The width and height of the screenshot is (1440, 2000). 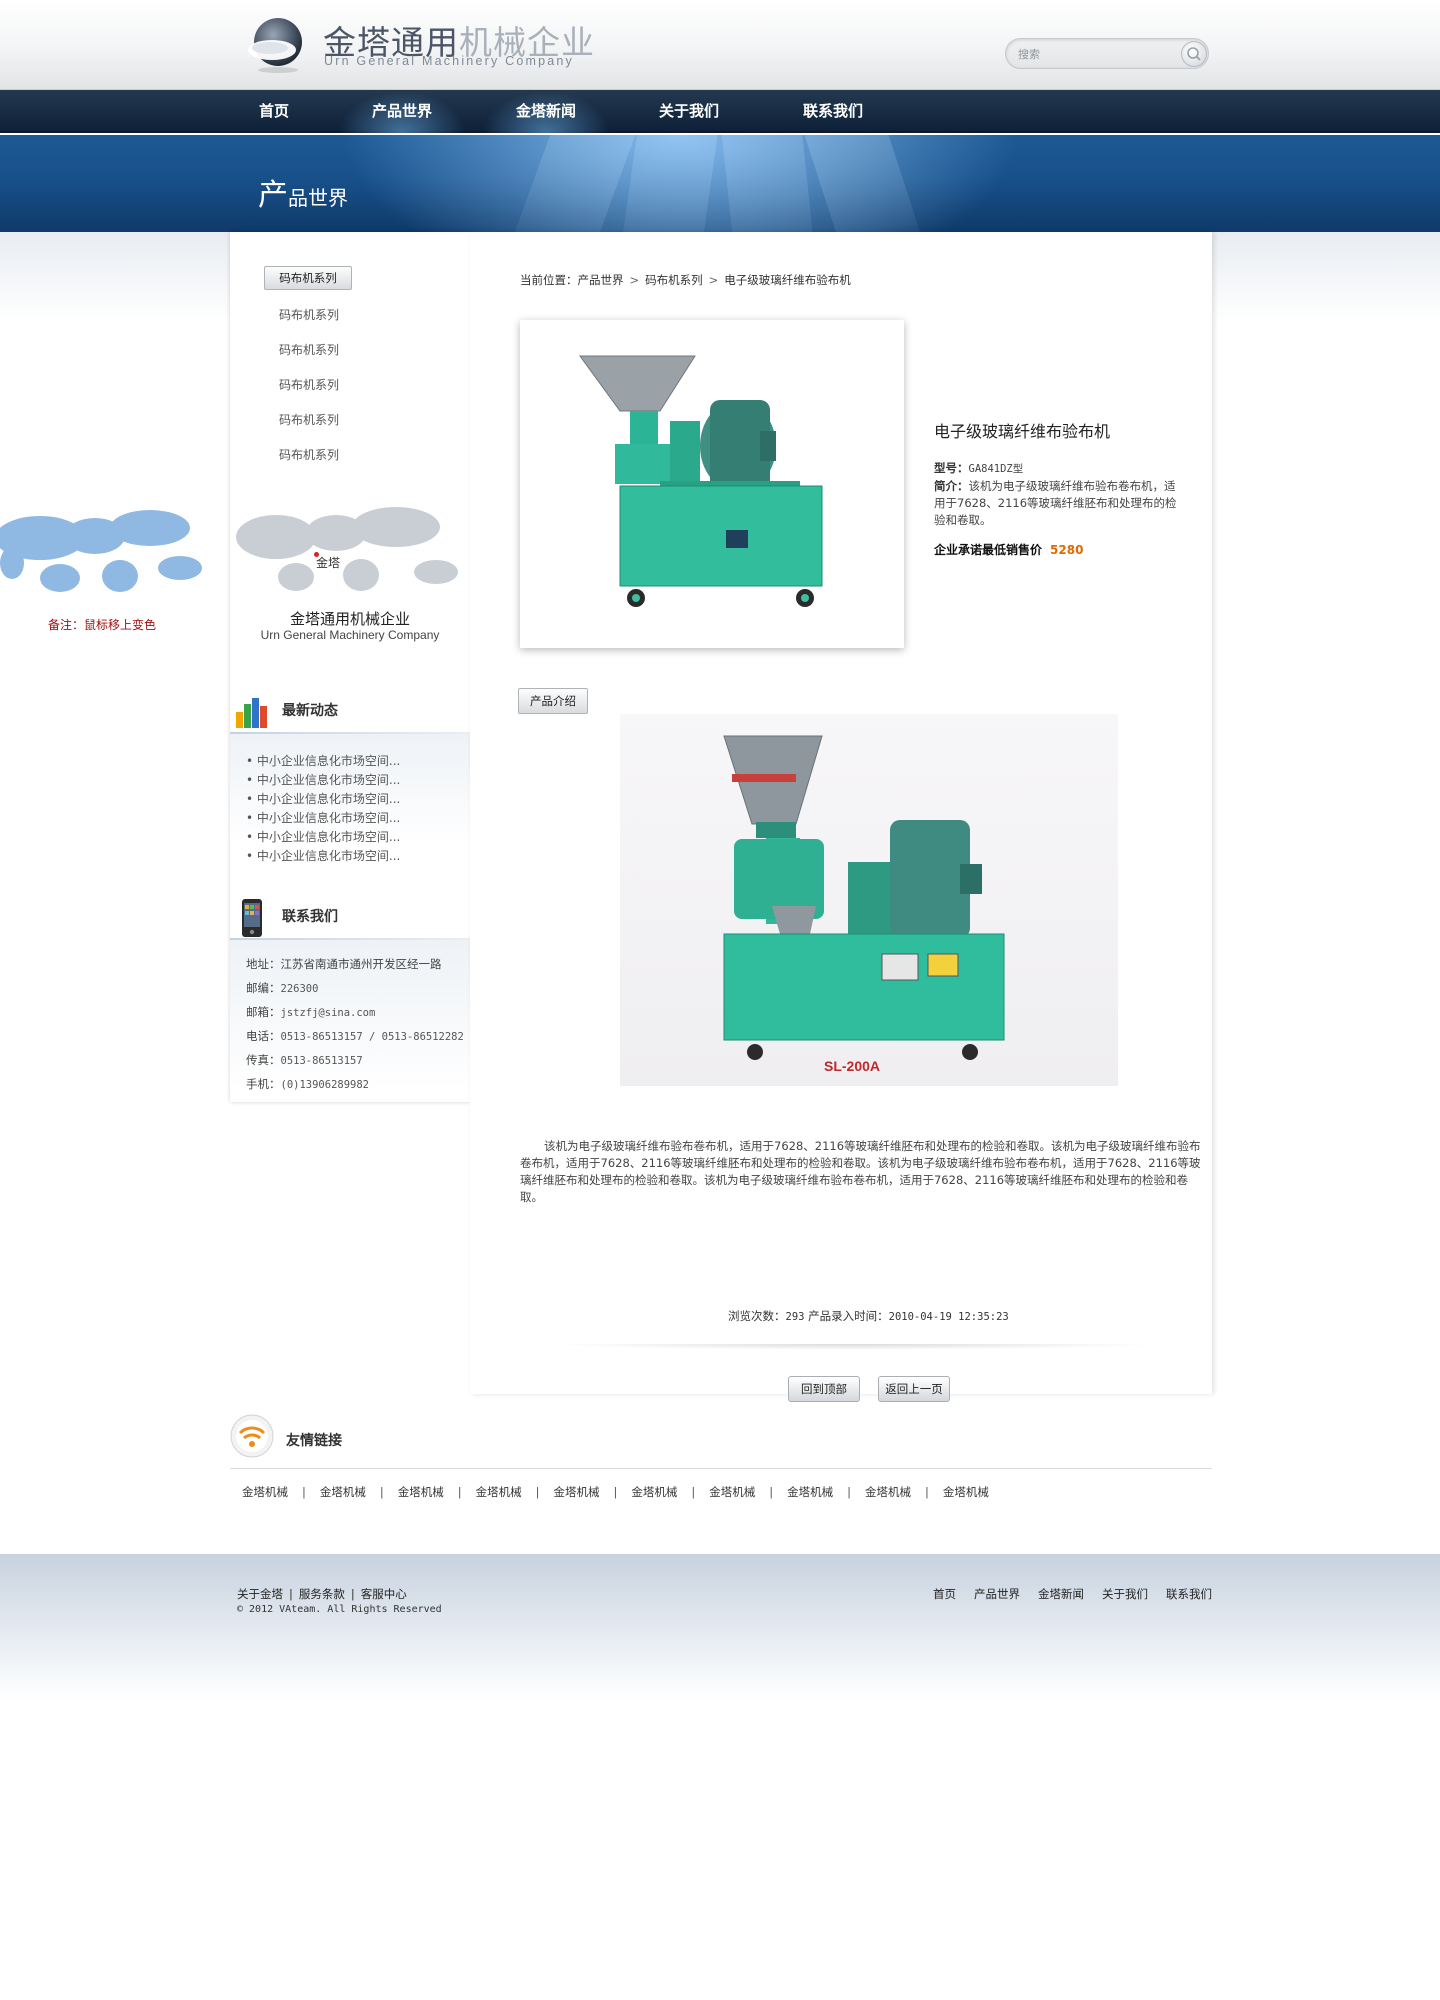 What do you see at coordinates (553, 701) in the screenshot?
I see `tab-product-intro: 产品介绍` at bounding box center [553, 701].